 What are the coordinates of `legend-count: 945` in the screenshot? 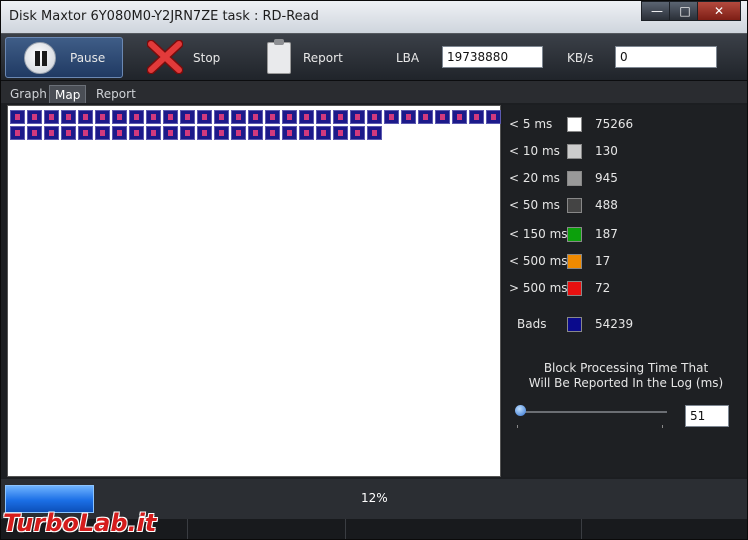 It's located at (606, 178).